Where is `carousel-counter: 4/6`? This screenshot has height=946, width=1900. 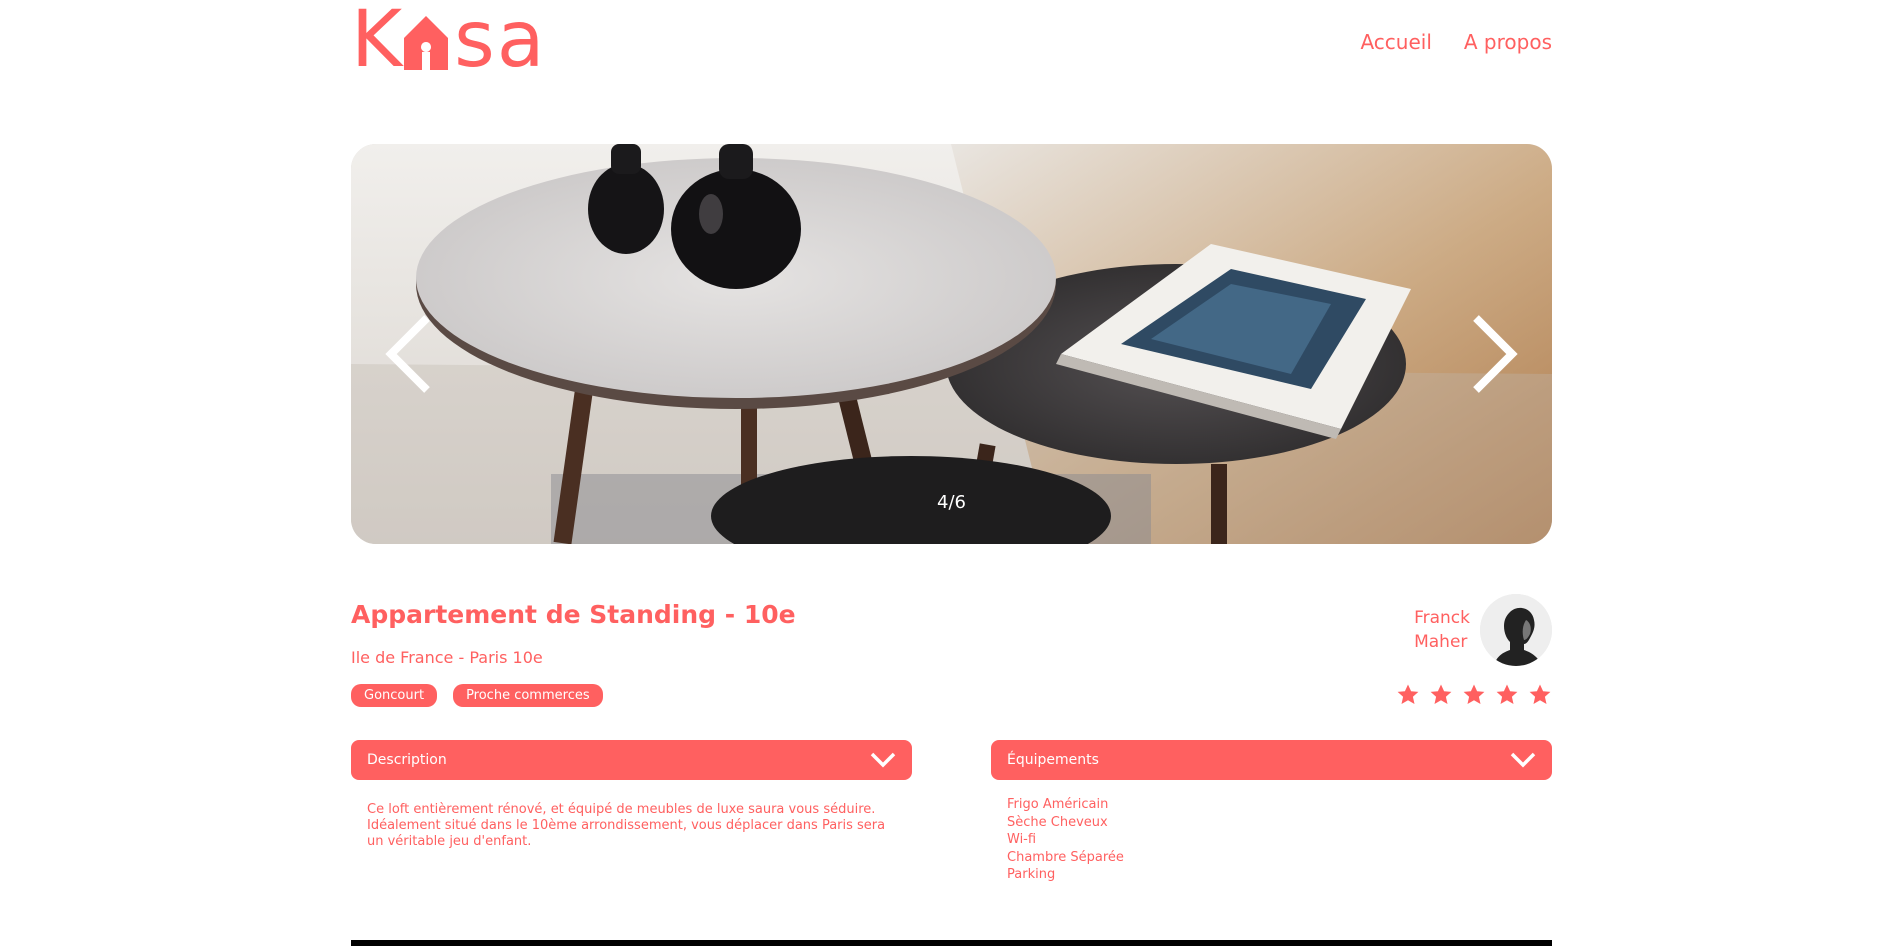
carousel-counter: 4/6 is located at coordinates (951, 502).